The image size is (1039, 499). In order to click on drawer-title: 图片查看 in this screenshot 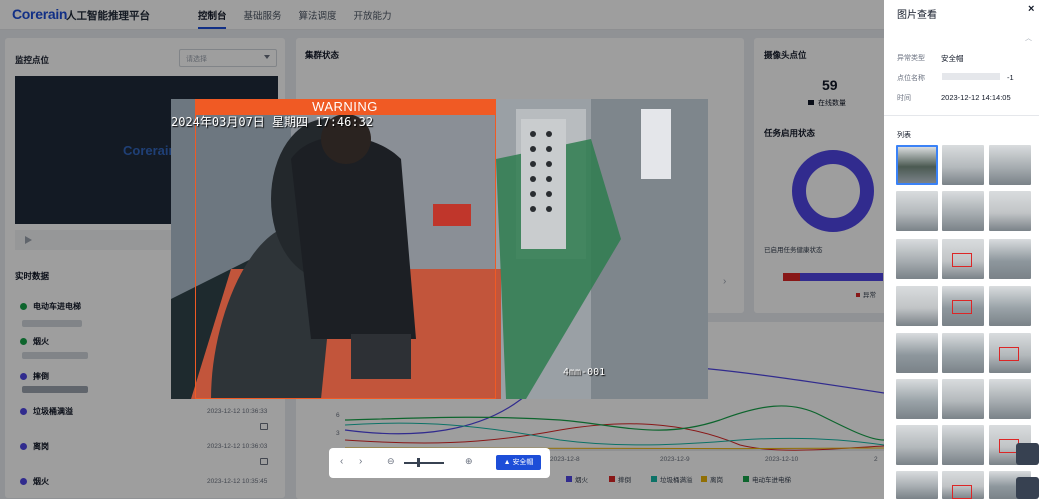, I will do `click(917, 15)`.